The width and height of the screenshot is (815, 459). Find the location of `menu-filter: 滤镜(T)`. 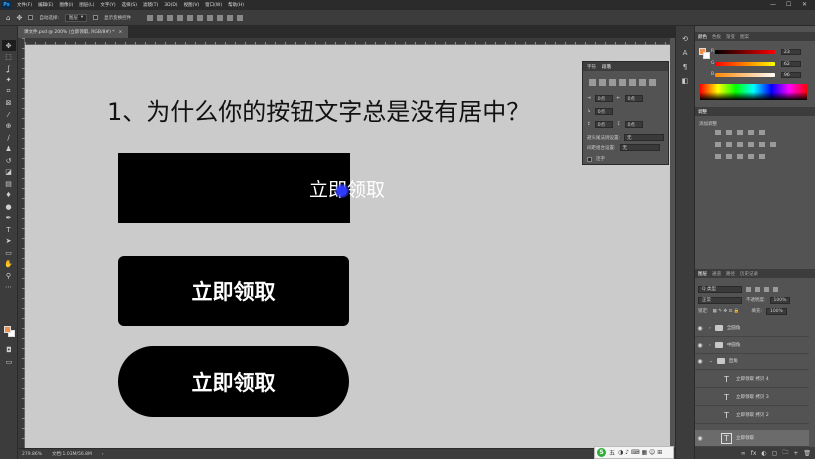

menu-filter: 滤镜(T) is located at coordinates (150, 5).